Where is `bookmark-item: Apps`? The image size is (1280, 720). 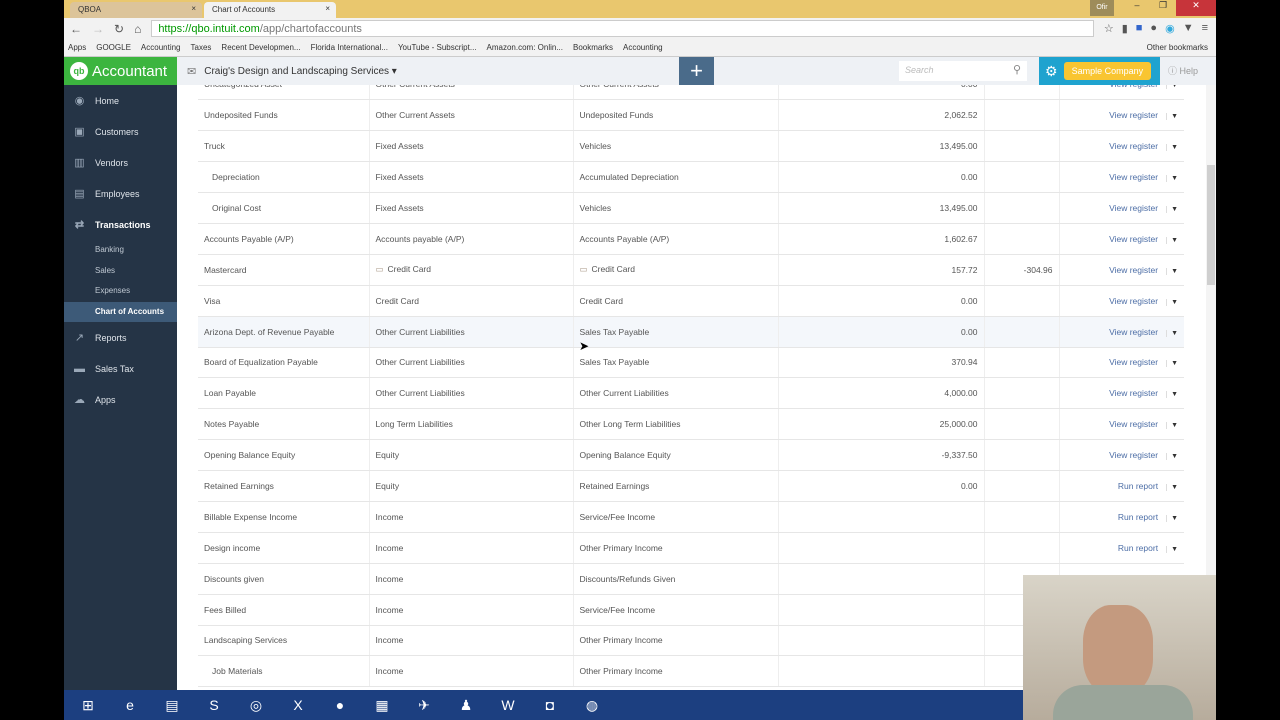 bookmark-item: Apps is located at coordinates (77, 47).